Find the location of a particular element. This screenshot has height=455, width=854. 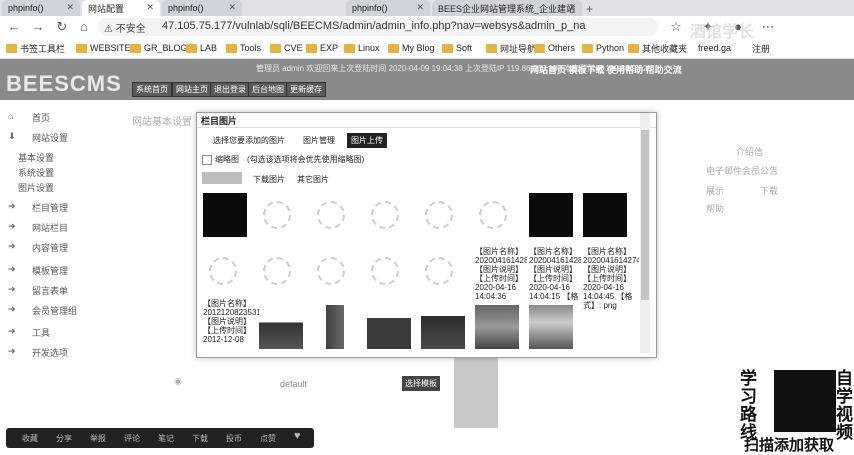

bookmark-item: Linux is located at coordinates (362, 48).